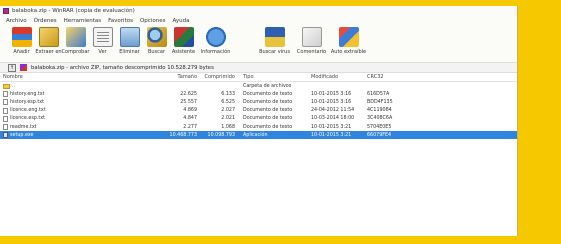 This screenshot has width=561, height=244. What do you see at coordinates (183, 52) in the screenshot?
I see `wizard-label: Asistente` at bounding box center [183, 52].